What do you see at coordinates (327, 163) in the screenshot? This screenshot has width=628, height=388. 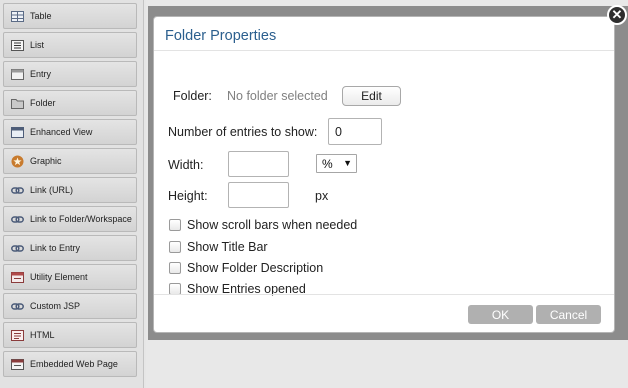 I see `width-unit-value: %` at bounding box center [327, 163].